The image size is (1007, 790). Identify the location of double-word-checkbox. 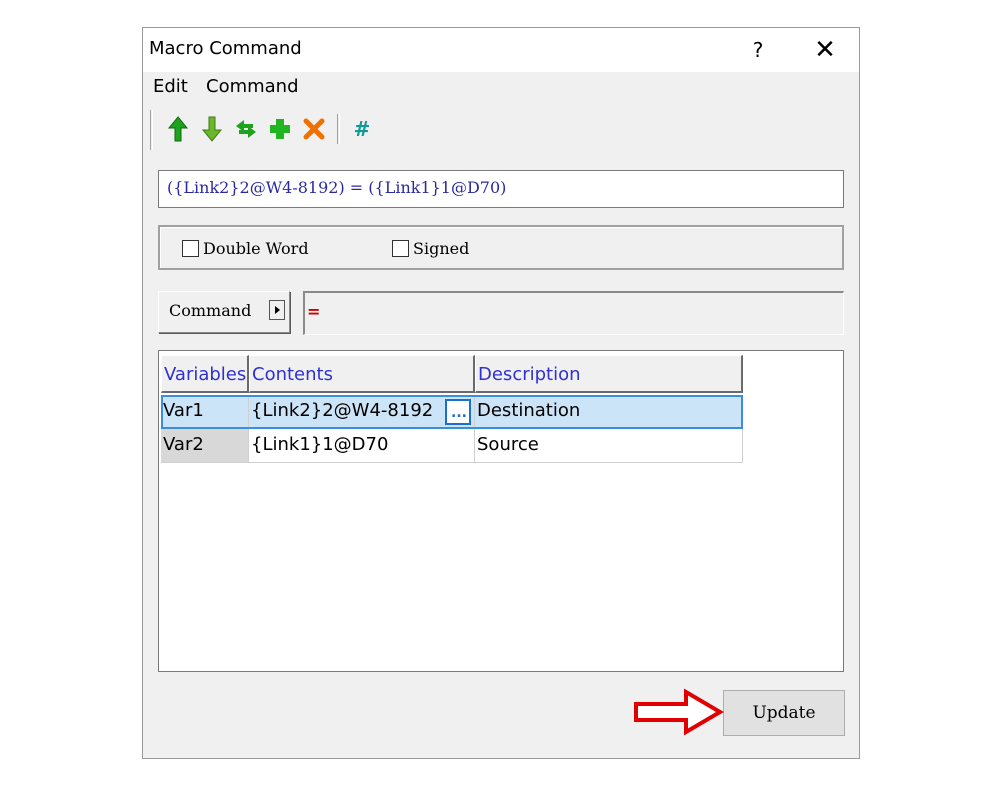
(190, 248).